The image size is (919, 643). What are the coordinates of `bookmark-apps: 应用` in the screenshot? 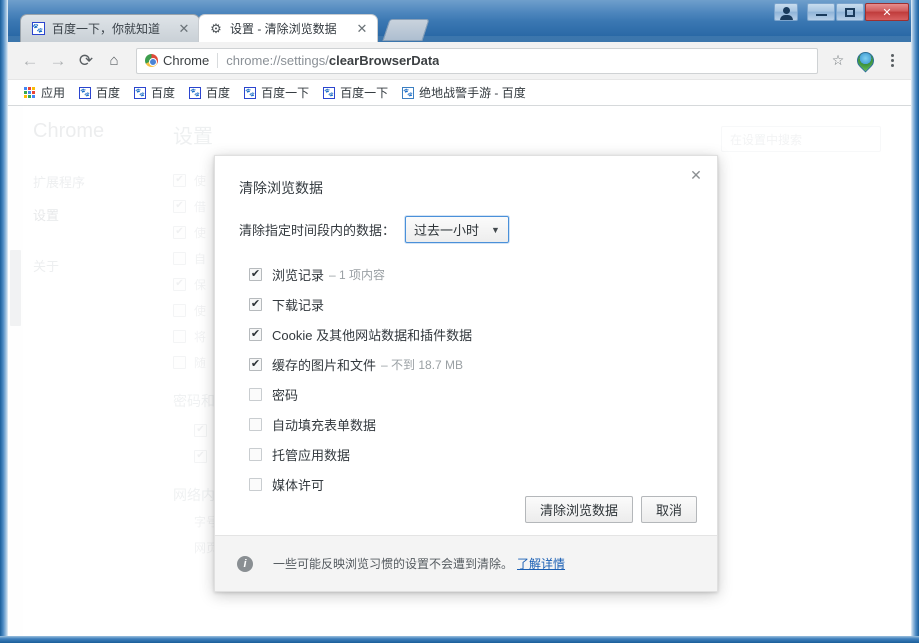 It's located at (44, 93).